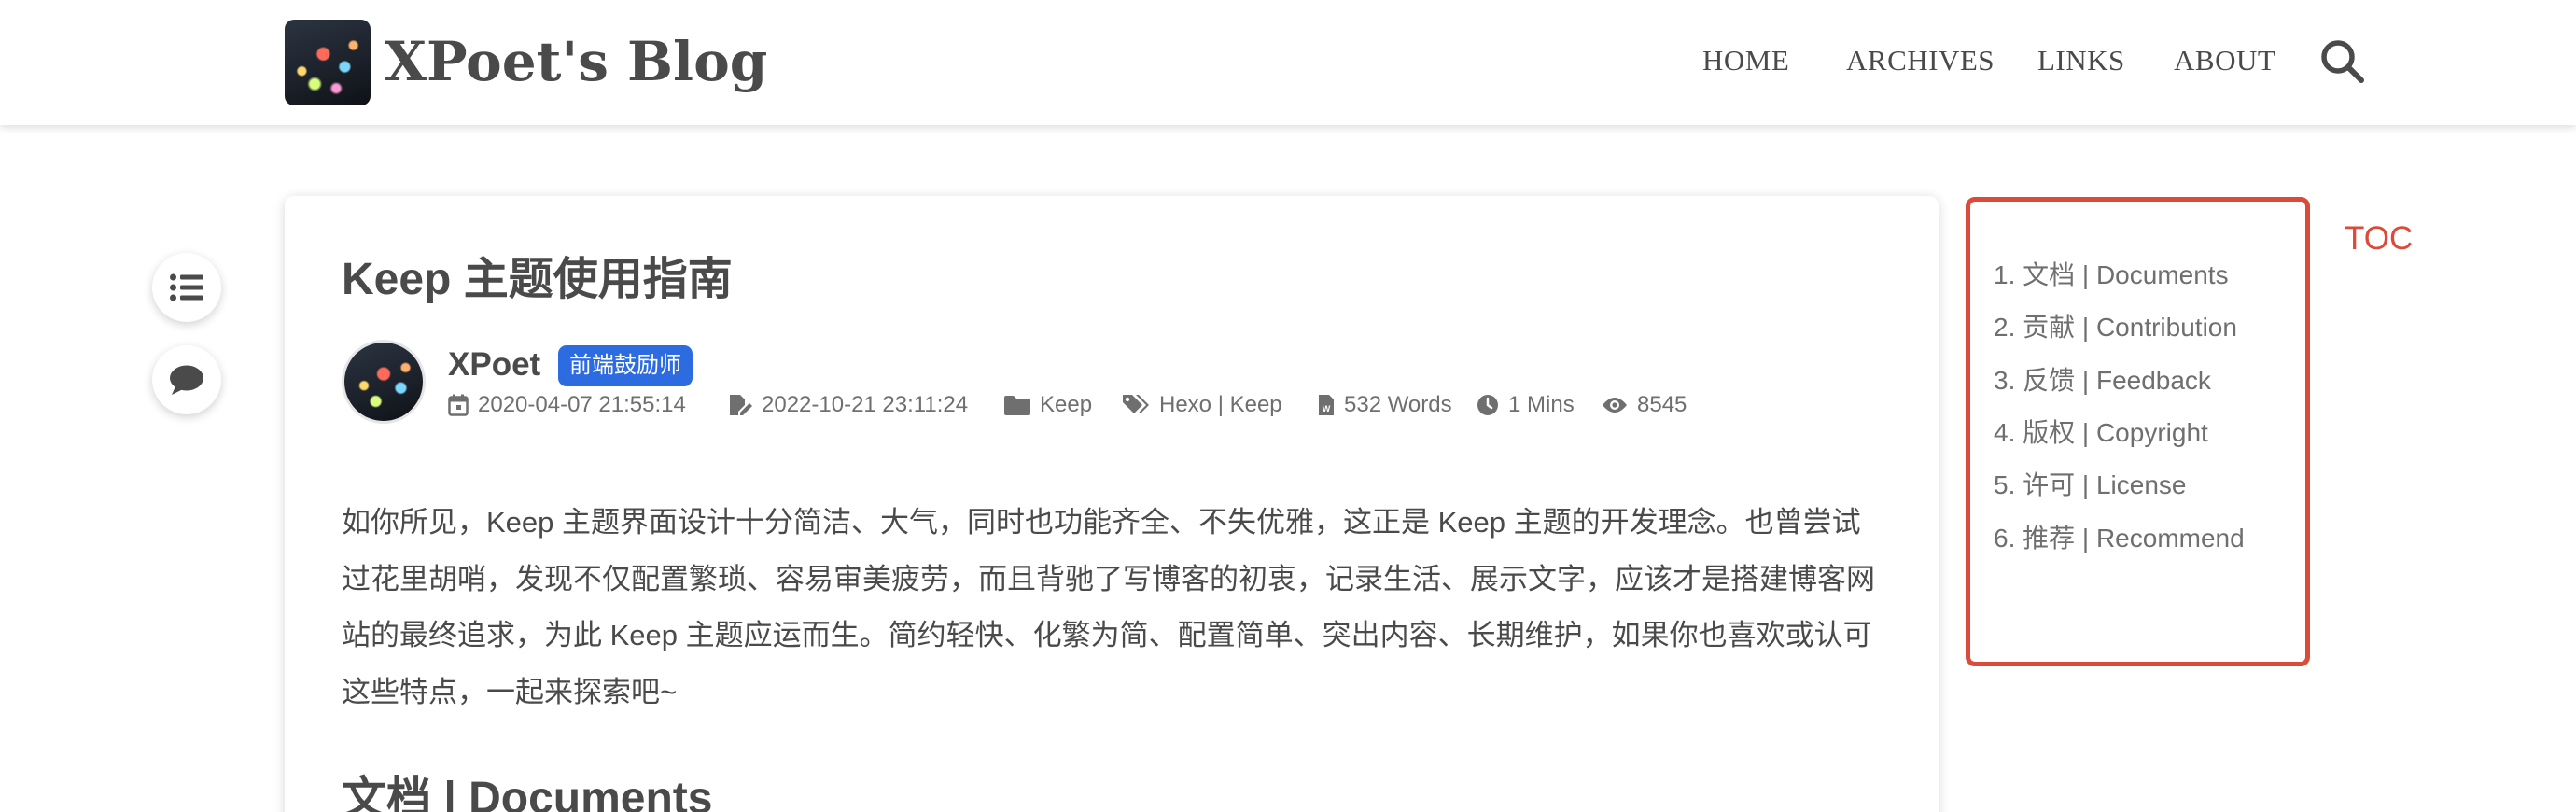 The image size is (2576, 812). Describe the element at coordinates (1541, 404) in the screenshot. I see `read-time-text: 1 Mins` at that location.